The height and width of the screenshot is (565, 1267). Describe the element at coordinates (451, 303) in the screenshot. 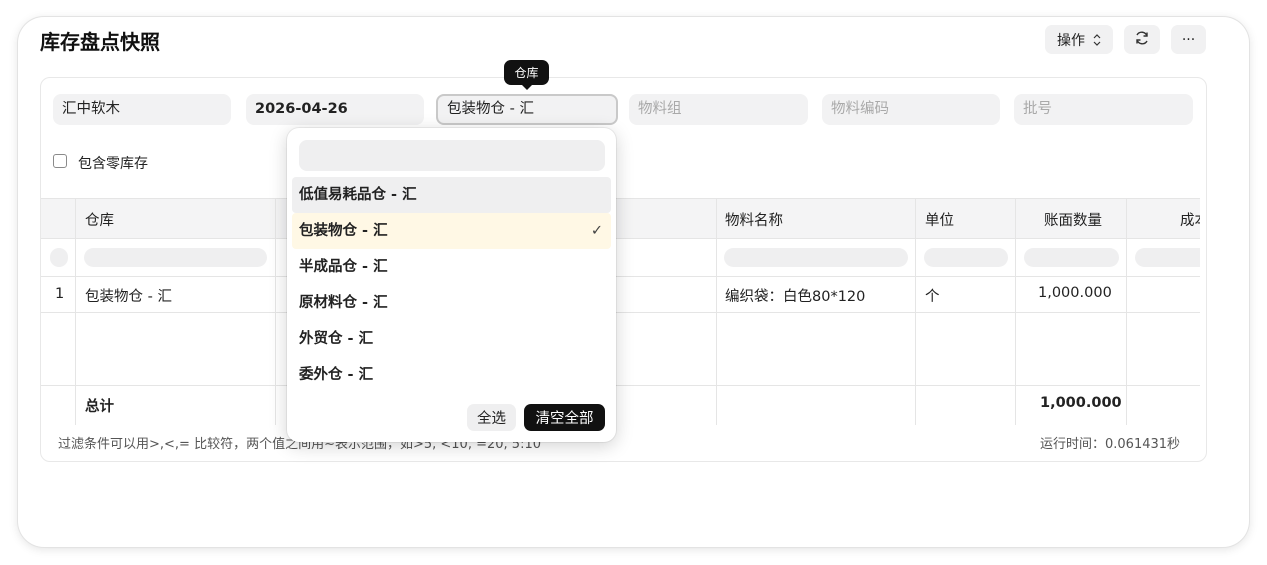

I see `dropdown-option: 原材料仓 - 汇` at that location.